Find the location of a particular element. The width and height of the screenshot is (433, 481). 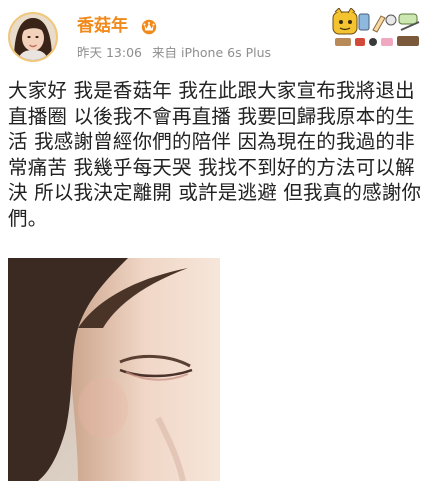

avatar is located at coordinates (33, 37).